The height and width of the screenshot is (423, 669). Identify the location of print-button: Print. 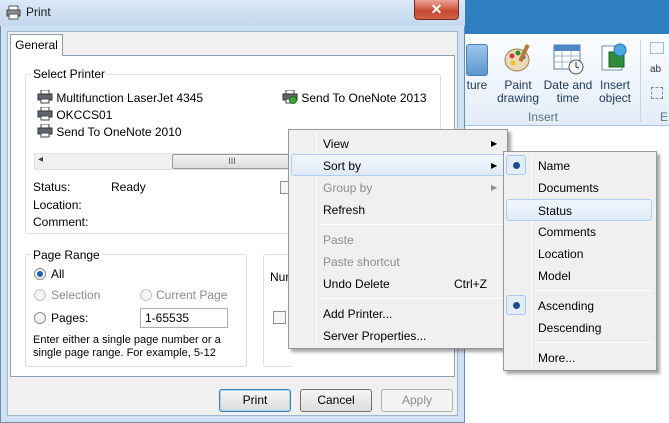
(255, 400).